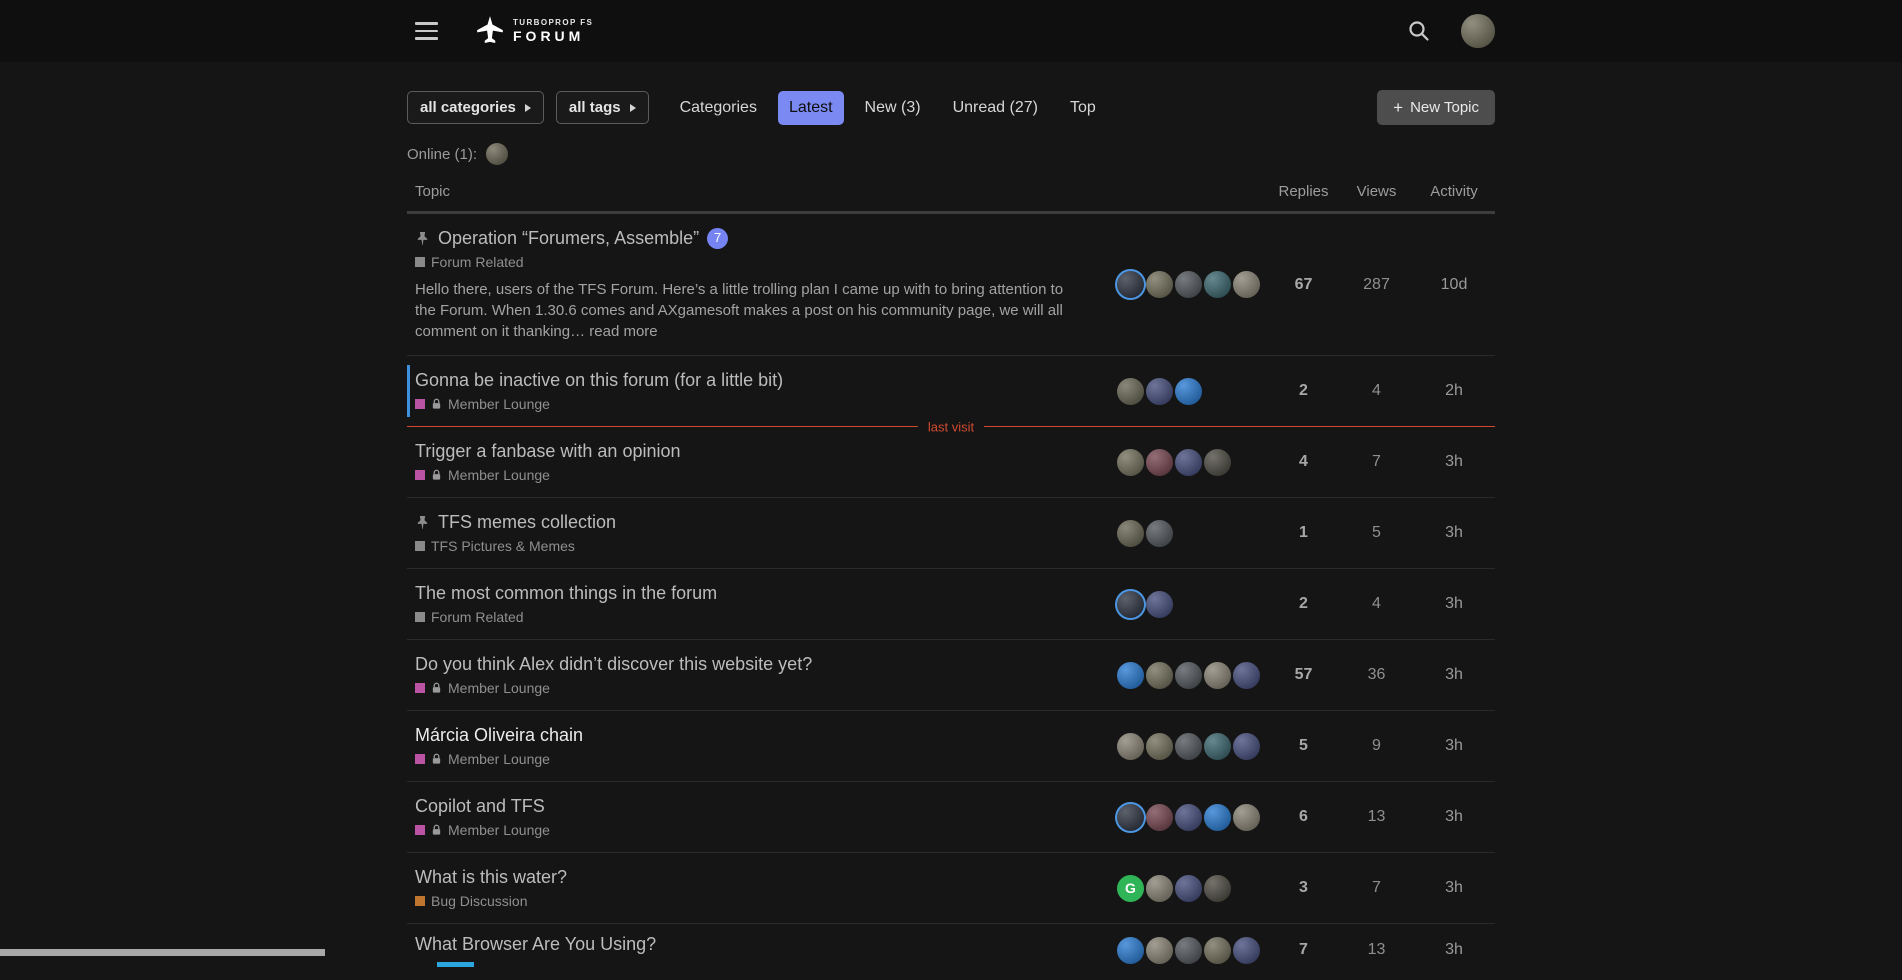 Image resolution: width=1902 pixels, height=980 pixels. Describe the element at coordinates (548, 451) in the screenshot. I see `topic-title-link: Trigger a fanbase with an opinion` at that location.